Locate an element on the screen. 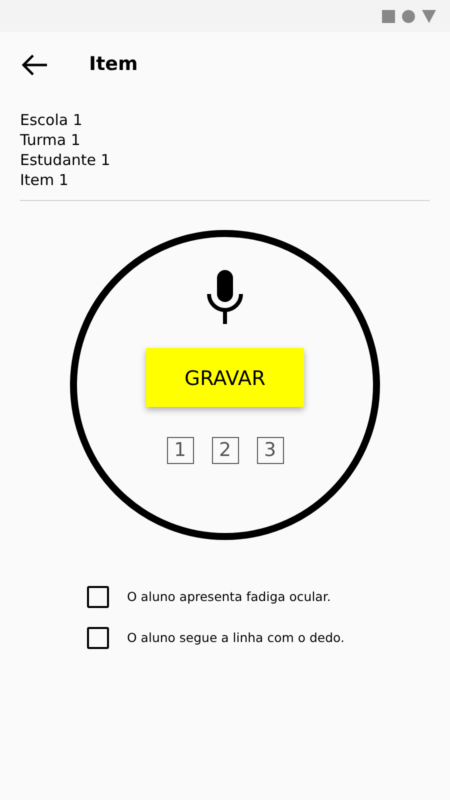  record-button: GRAVAR is located at coordinates (225, 377).